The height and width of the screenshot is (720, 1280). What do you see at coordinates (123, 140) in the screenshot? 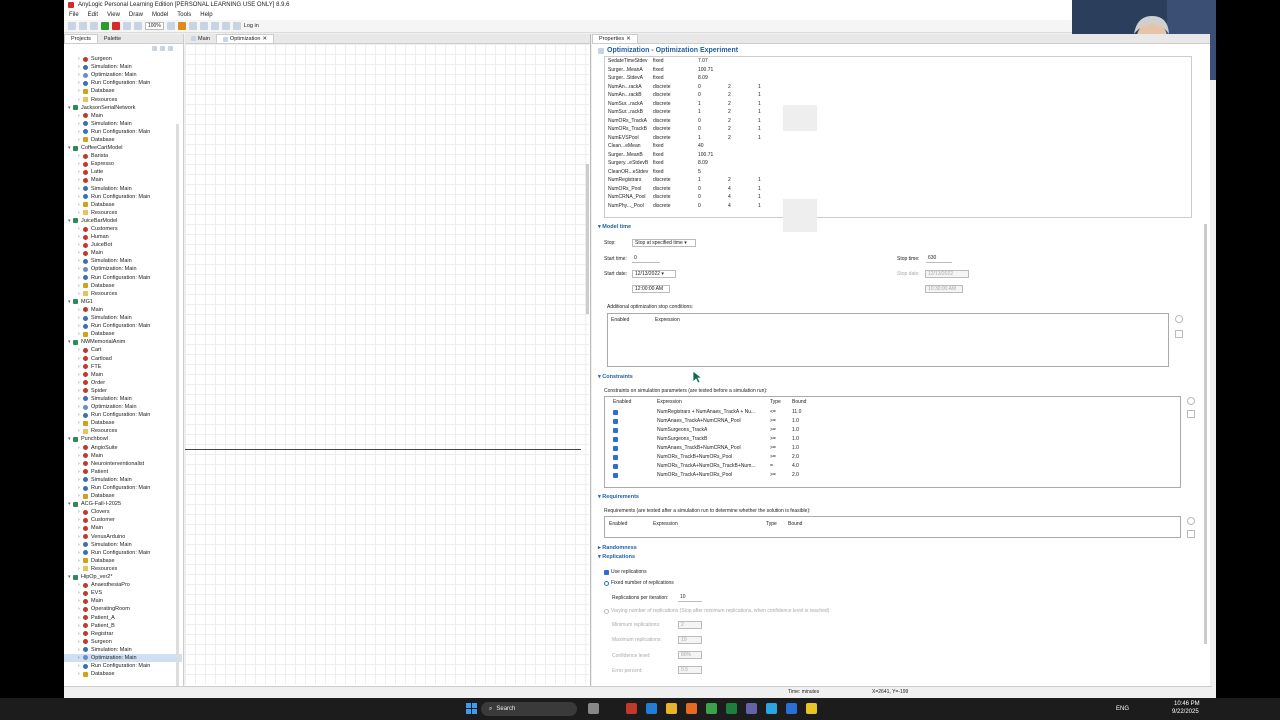
I see `tree-item: › Database` at bounding box center [123, 140].